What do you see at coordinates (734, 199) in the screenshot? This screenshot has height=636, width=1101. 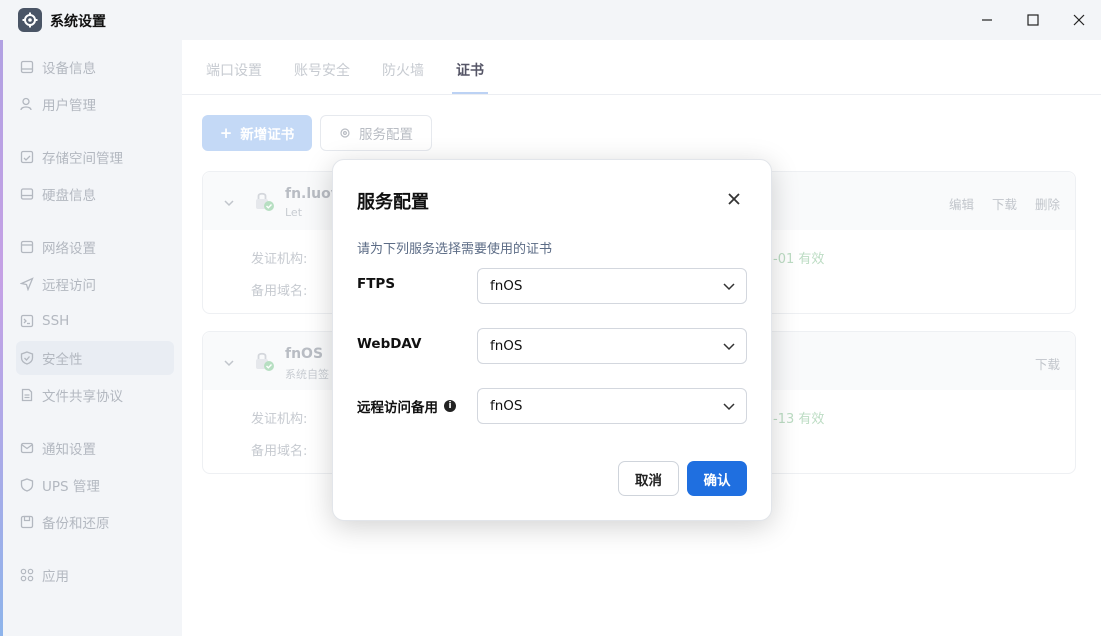 I see `close-icon` at bounding box center [734, 199].